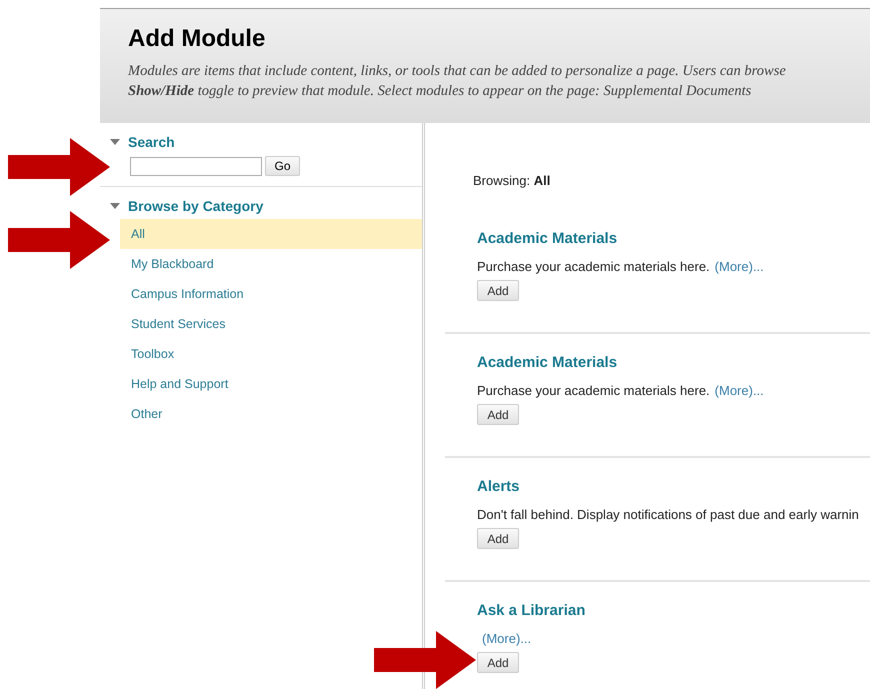 This screenshot has height=689, width=870. Describe the element at coordinates (151, 142) in the screenshot. I see `section-heading: Search` at that location.